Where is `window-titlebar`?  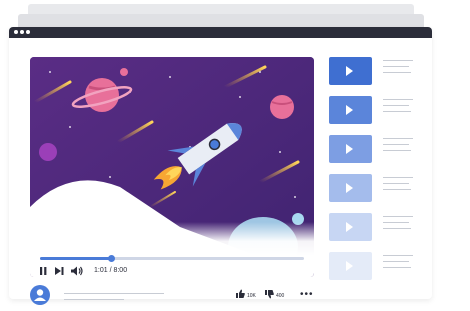 window-titlebar is located at coordinates (220, 32).